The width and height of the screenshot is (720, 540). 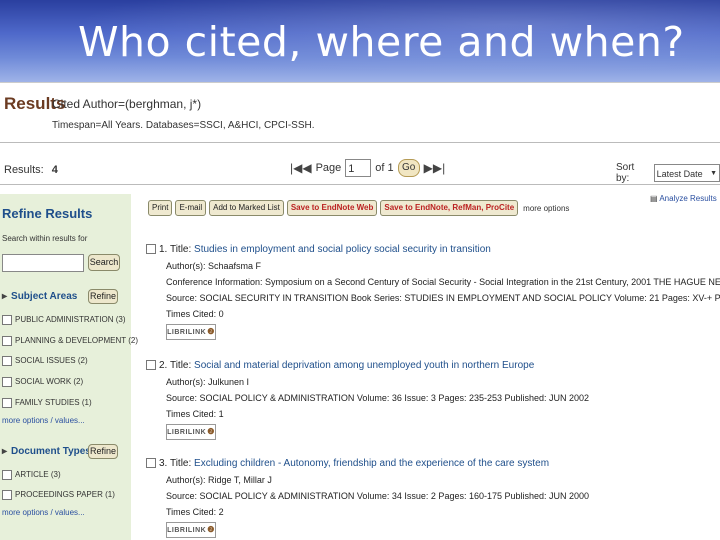 I want to click on facet-item: SOCIAL ISSUES (2), so click(x=45, y=361).